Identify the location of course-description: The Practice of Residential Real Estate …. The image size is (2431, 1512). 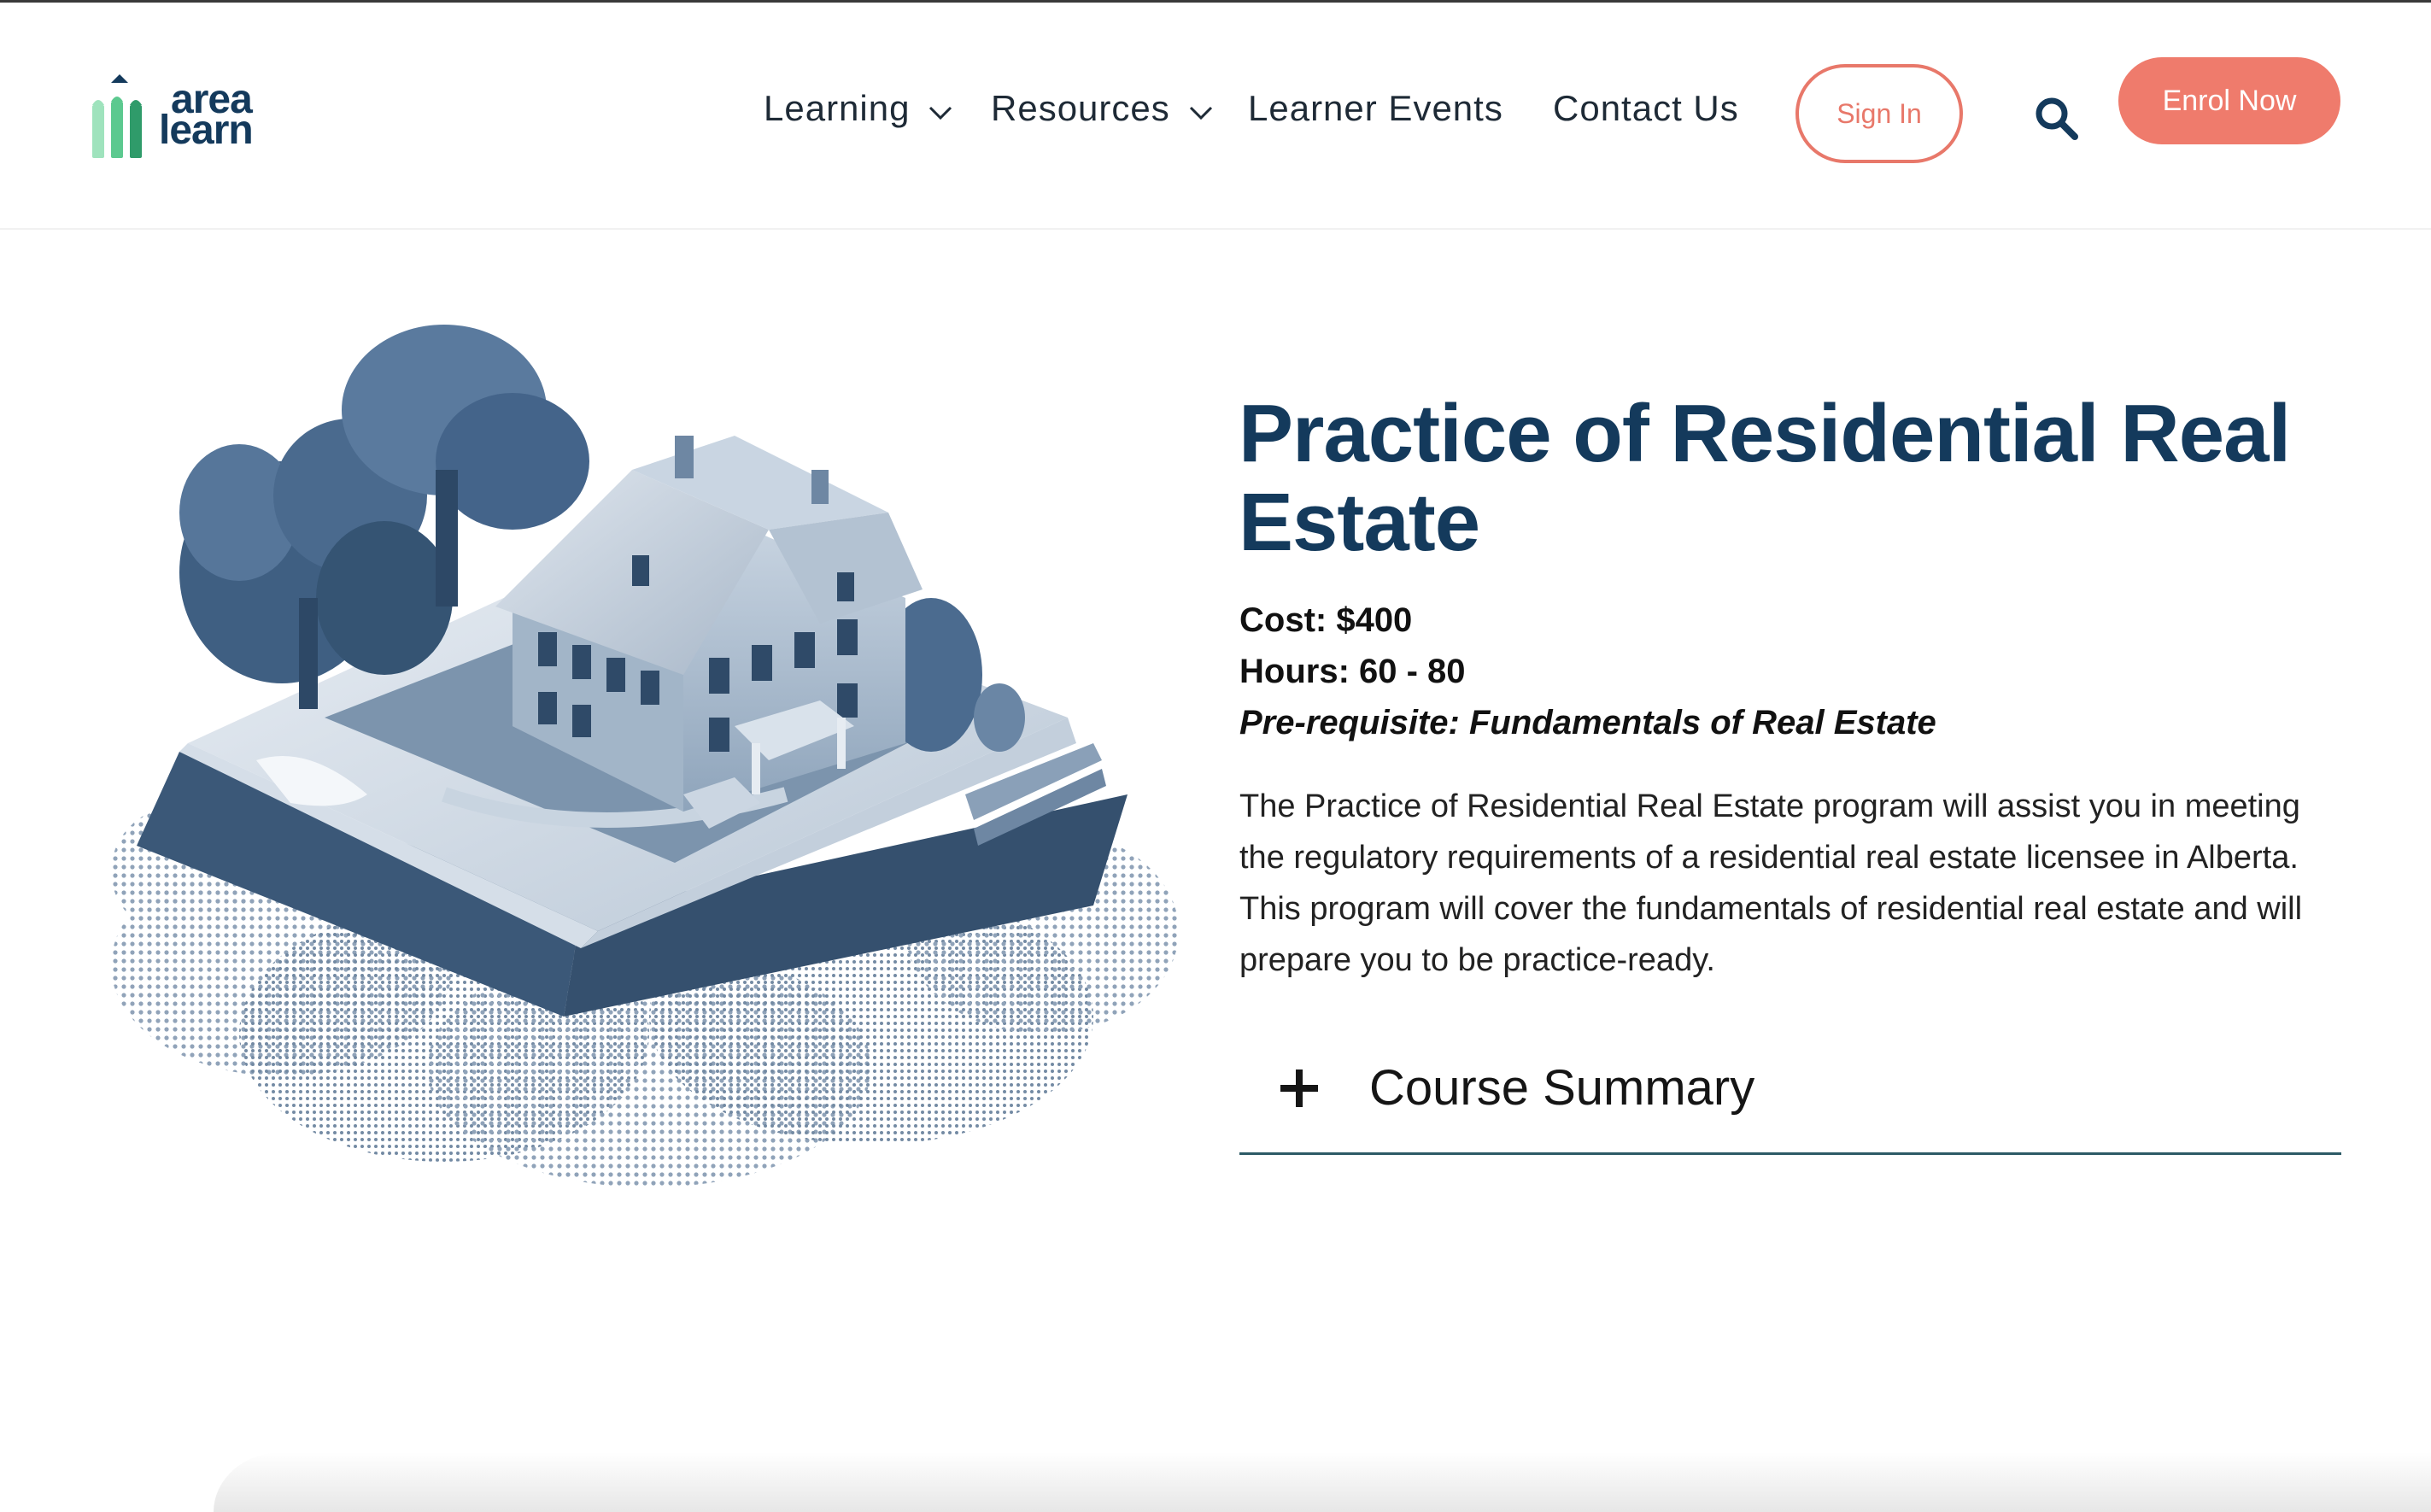
(1771, 883).